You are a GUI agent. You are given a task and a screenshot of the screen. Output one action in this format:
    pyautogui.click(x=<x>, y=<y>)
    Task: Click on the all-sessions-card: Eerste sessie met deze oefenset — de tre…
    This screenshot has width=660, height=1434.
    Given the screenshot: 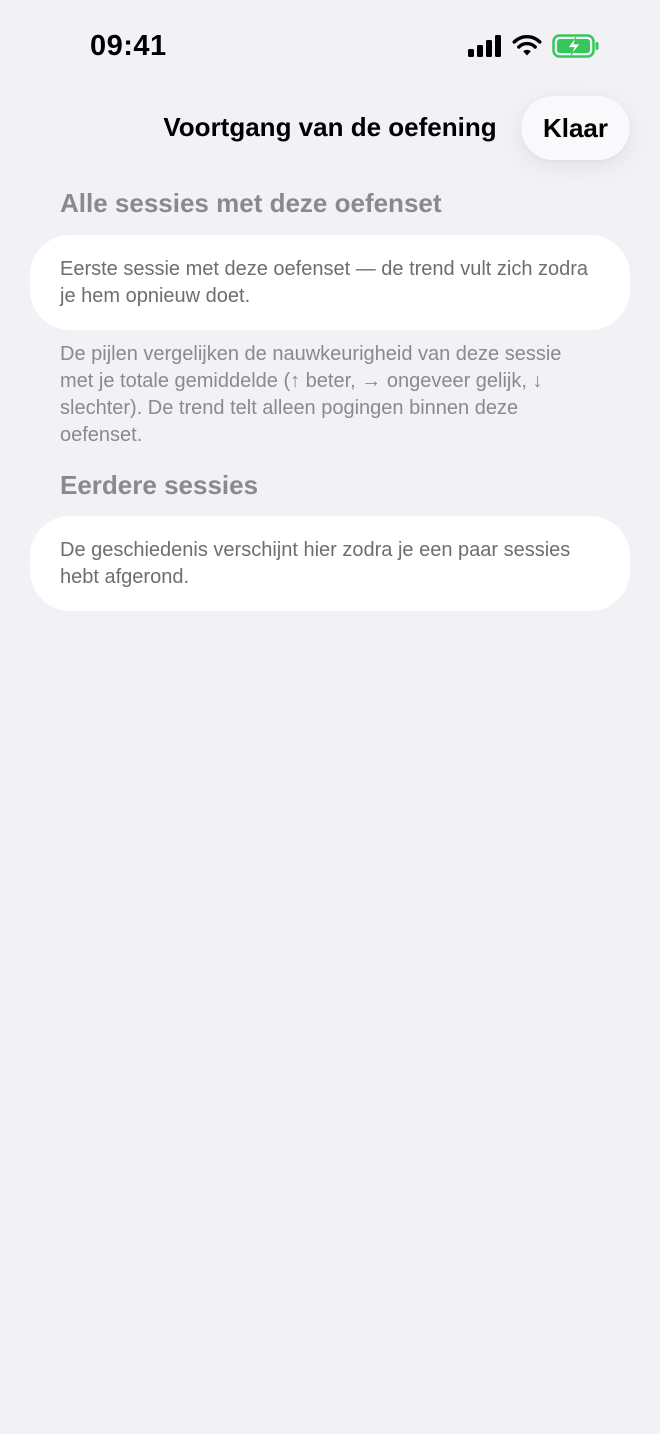 What is the action you would take?
    pyautogui.click(x=330, y=282)
    